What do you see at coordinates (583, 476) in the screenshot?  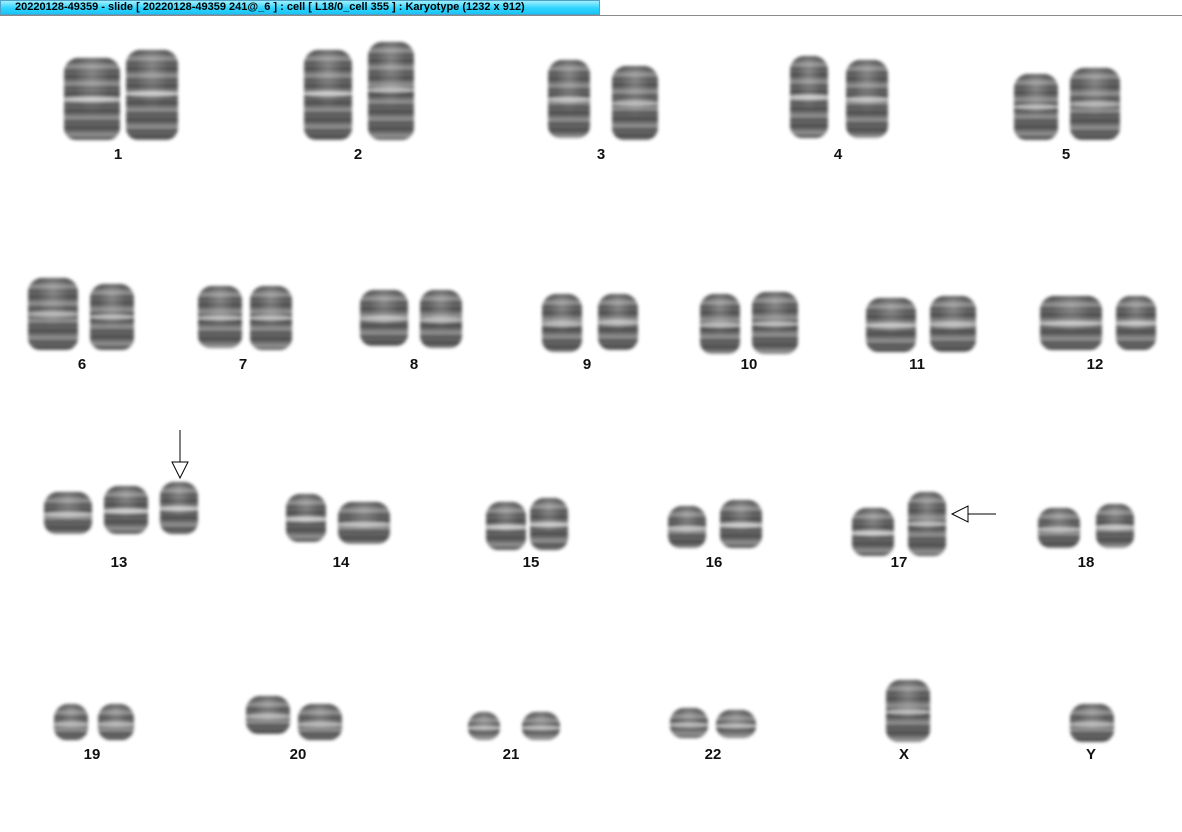 I see `annotation-layer` at bounding box center [583, 476].